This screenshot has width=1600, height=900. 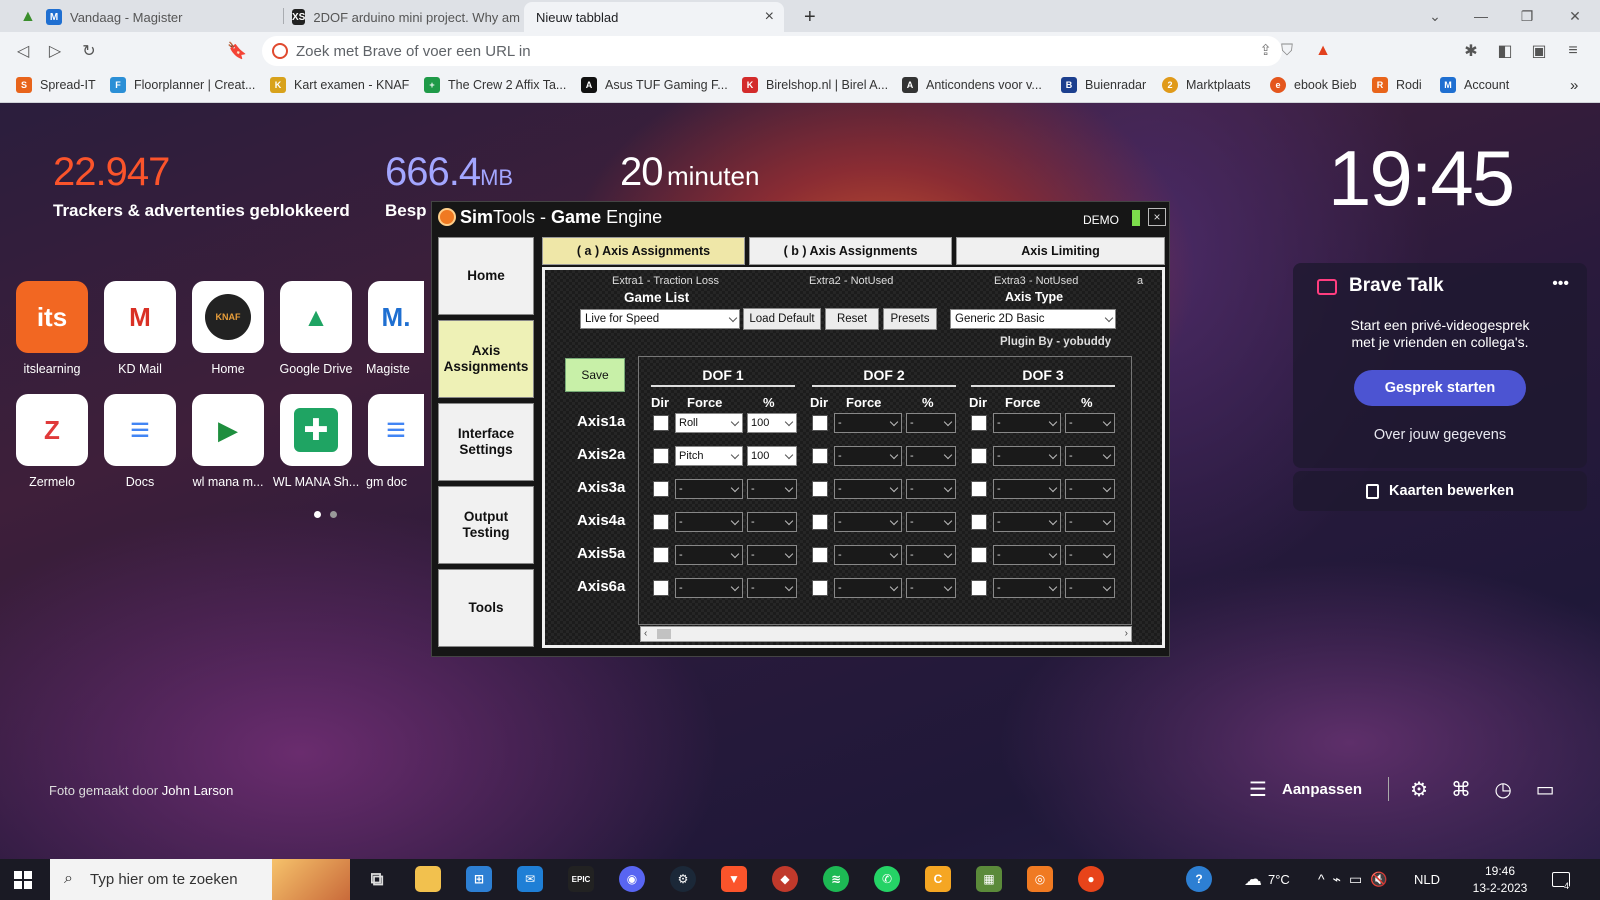 What do you see at coordinates (1419, 789) in the screenshot?
I see `settings-gear-icon: ⚙` at bounding box center [1419, 789].